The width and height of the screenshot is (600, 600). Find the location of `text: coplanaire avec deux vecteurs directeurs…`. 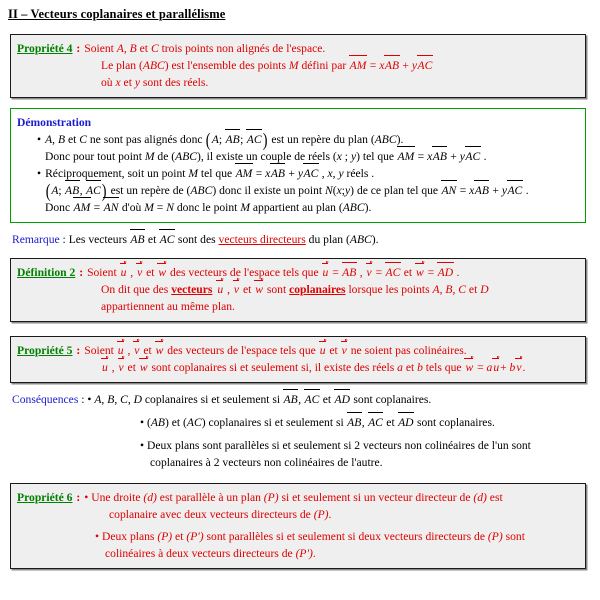

text: coplanaire avec deux vecteurs directeurs… is located at coordinates (211, 514).